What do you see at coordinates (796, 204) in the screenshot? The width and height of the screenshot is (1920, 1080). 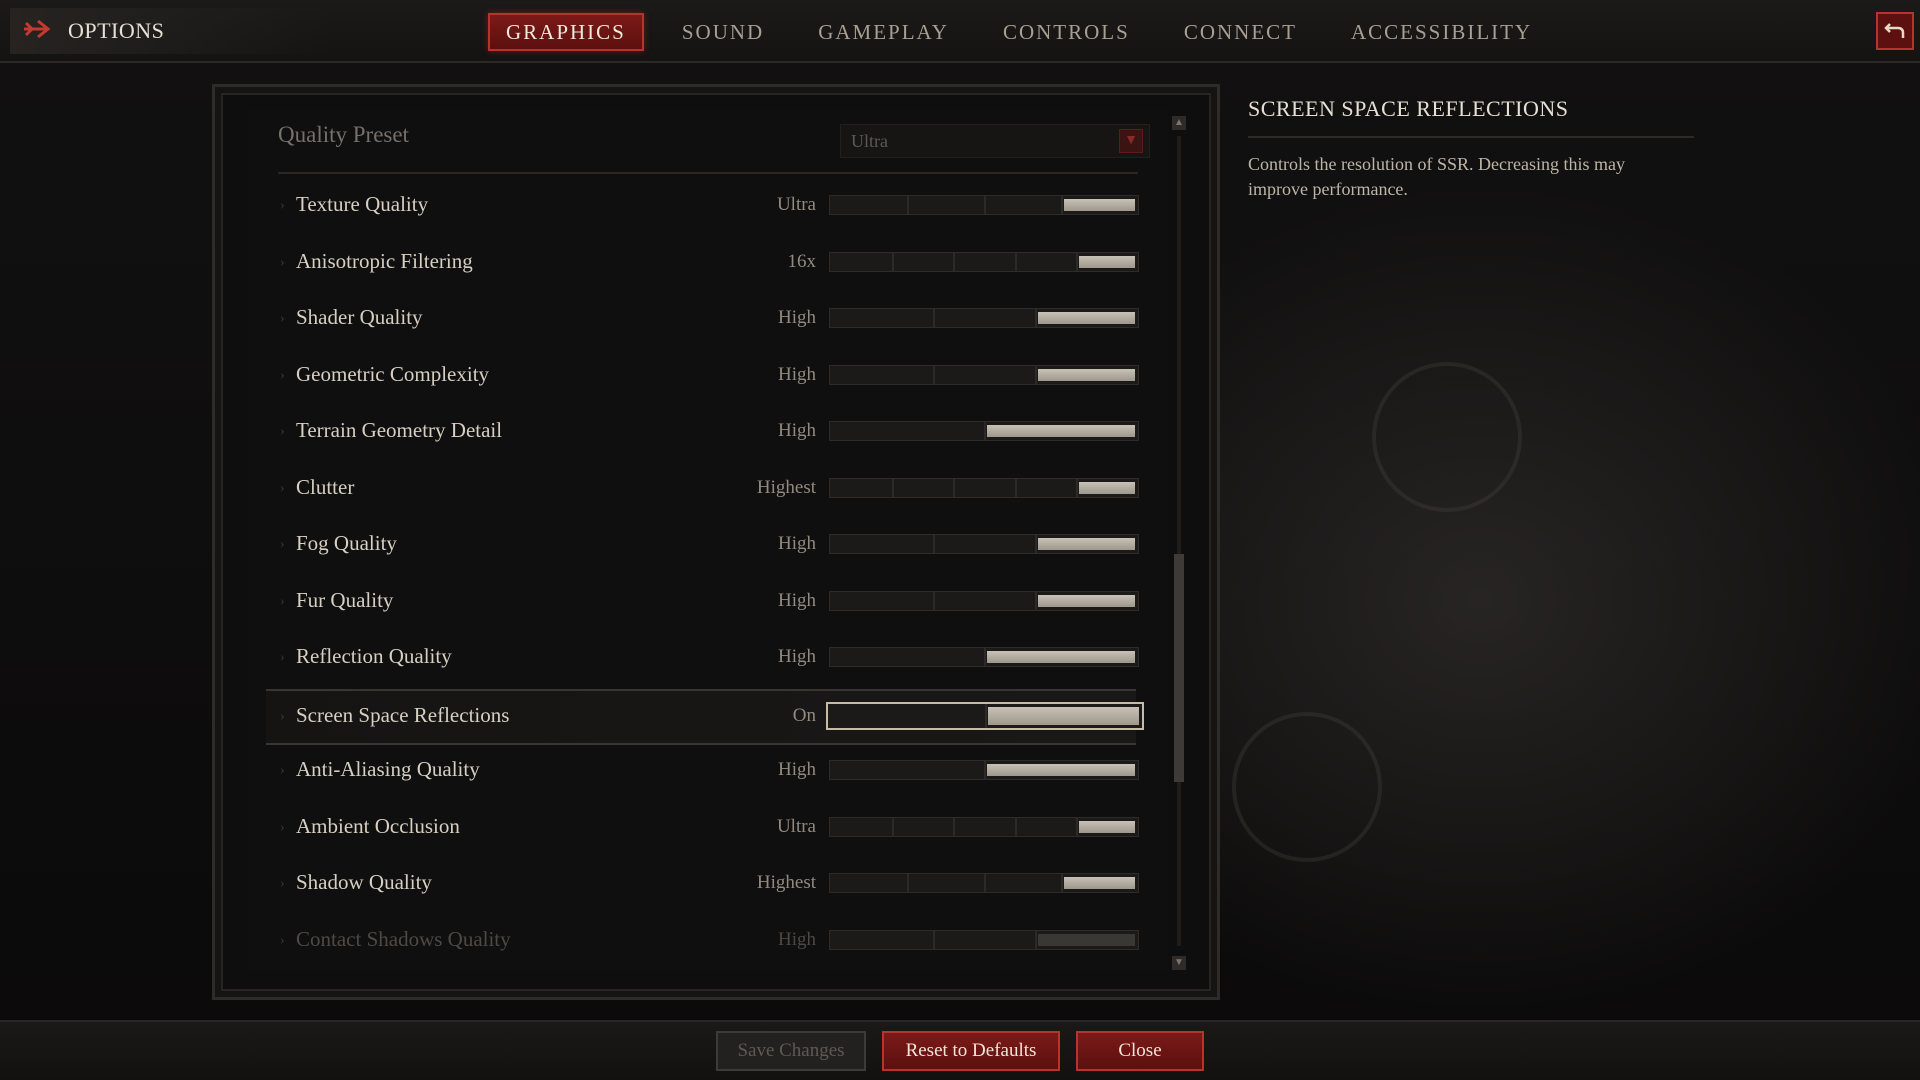 I see `setting-value: Ultra` at bounding box center [796, 204].